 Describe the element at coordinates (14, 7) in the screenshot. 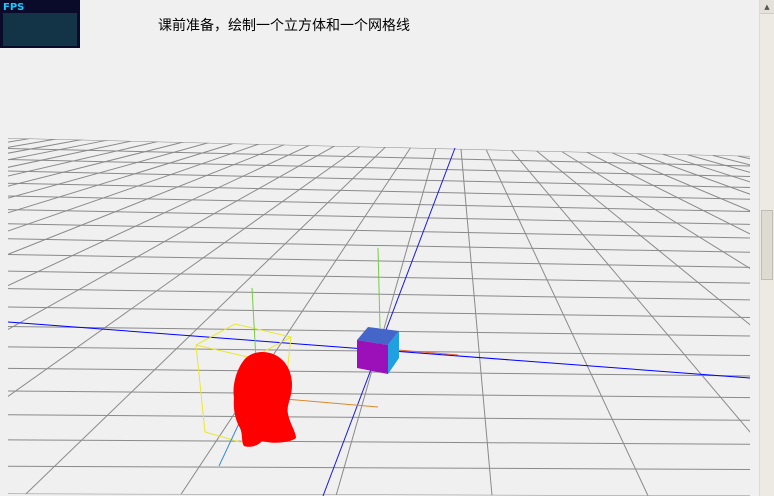

I see `fps-label: FPS` at that location.